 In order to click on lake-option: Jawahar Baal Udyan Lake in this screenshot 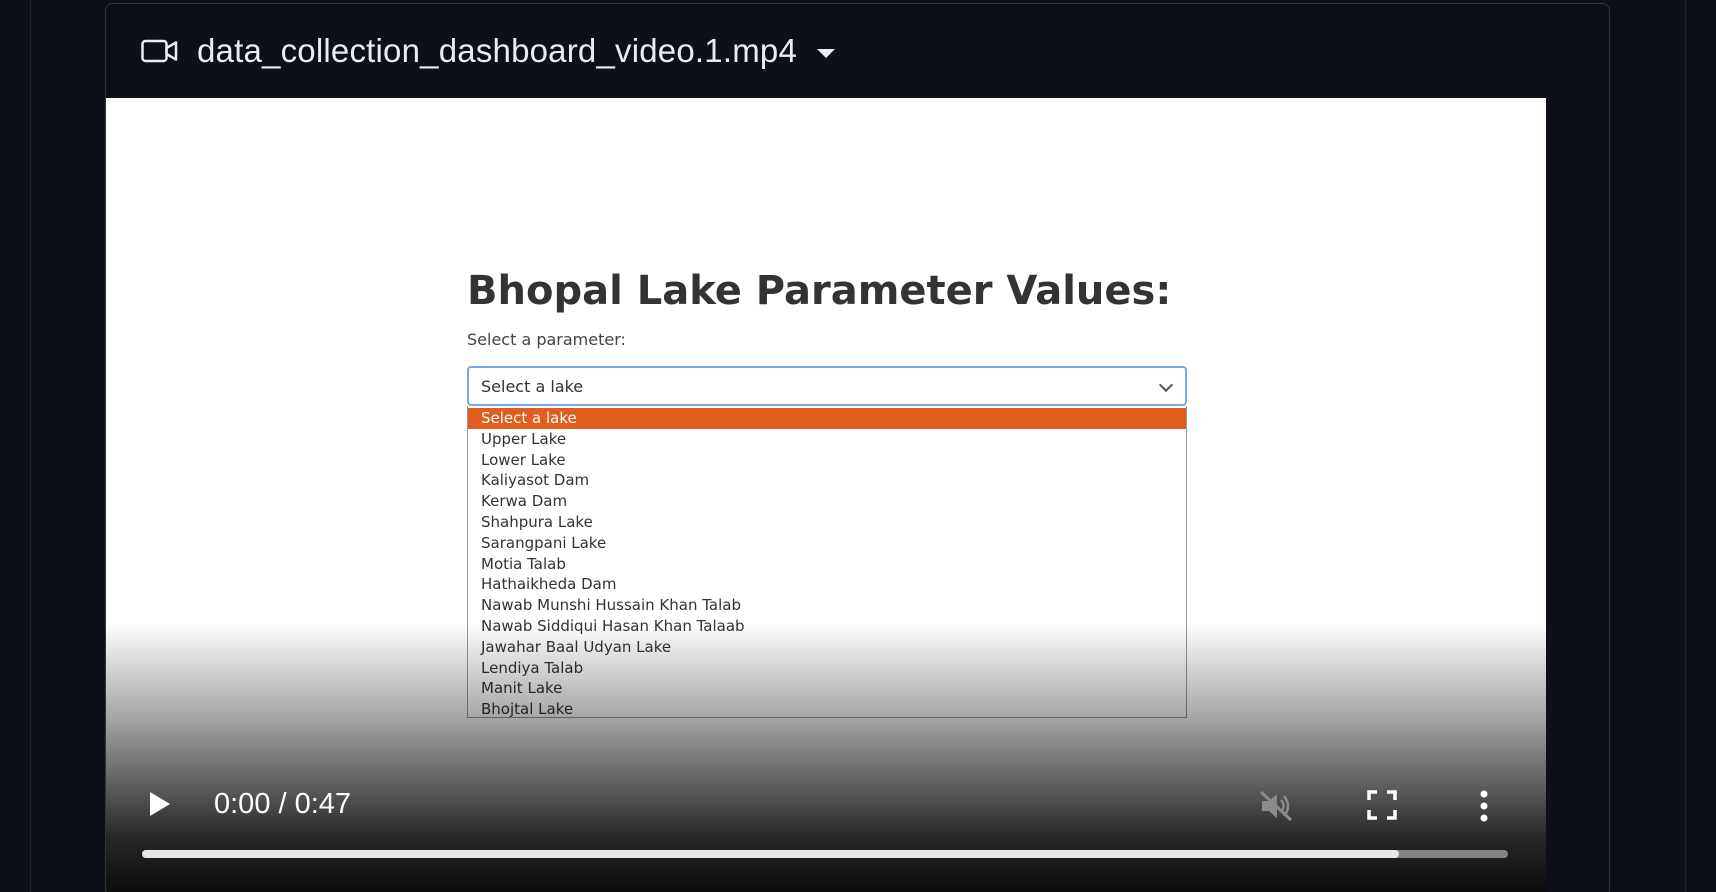, I will do `click(576, 646)`.